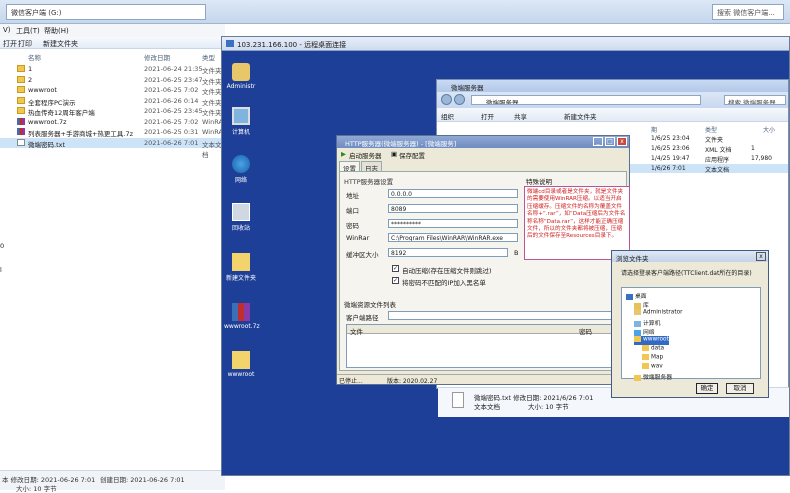  Describe the element at coordinates (612, 115) in the screenshot. I see `inner-toolbar: 组织 打开 共享 新建文件夹` at that location.